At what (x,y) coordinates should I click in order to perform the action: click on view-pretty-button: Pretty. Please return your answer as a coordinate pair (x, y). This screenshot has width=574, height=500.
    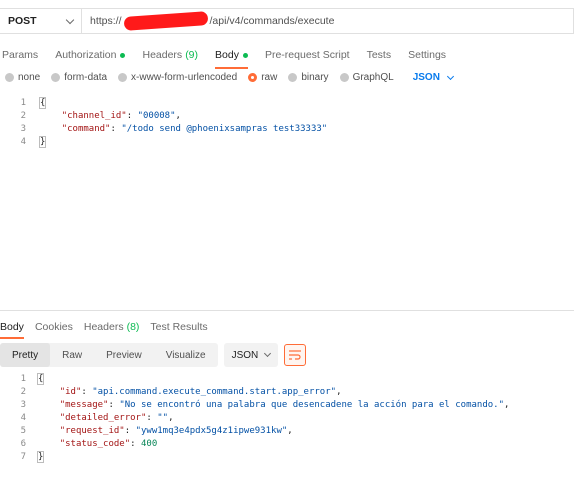
    Looking at the image, I should click on (25, 355).